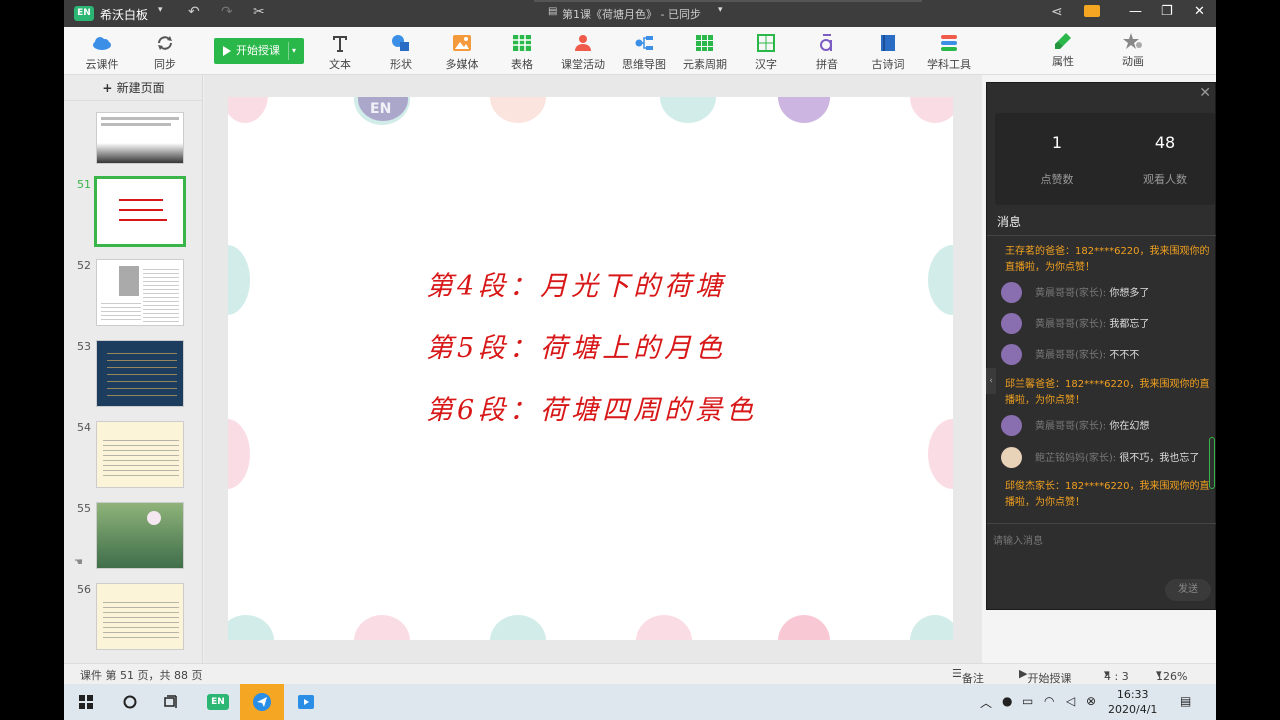  Describe the element at coordinates (1101, 567) in the screenshot. I see `chat-input-area: 请输入消息 发送` at that location.